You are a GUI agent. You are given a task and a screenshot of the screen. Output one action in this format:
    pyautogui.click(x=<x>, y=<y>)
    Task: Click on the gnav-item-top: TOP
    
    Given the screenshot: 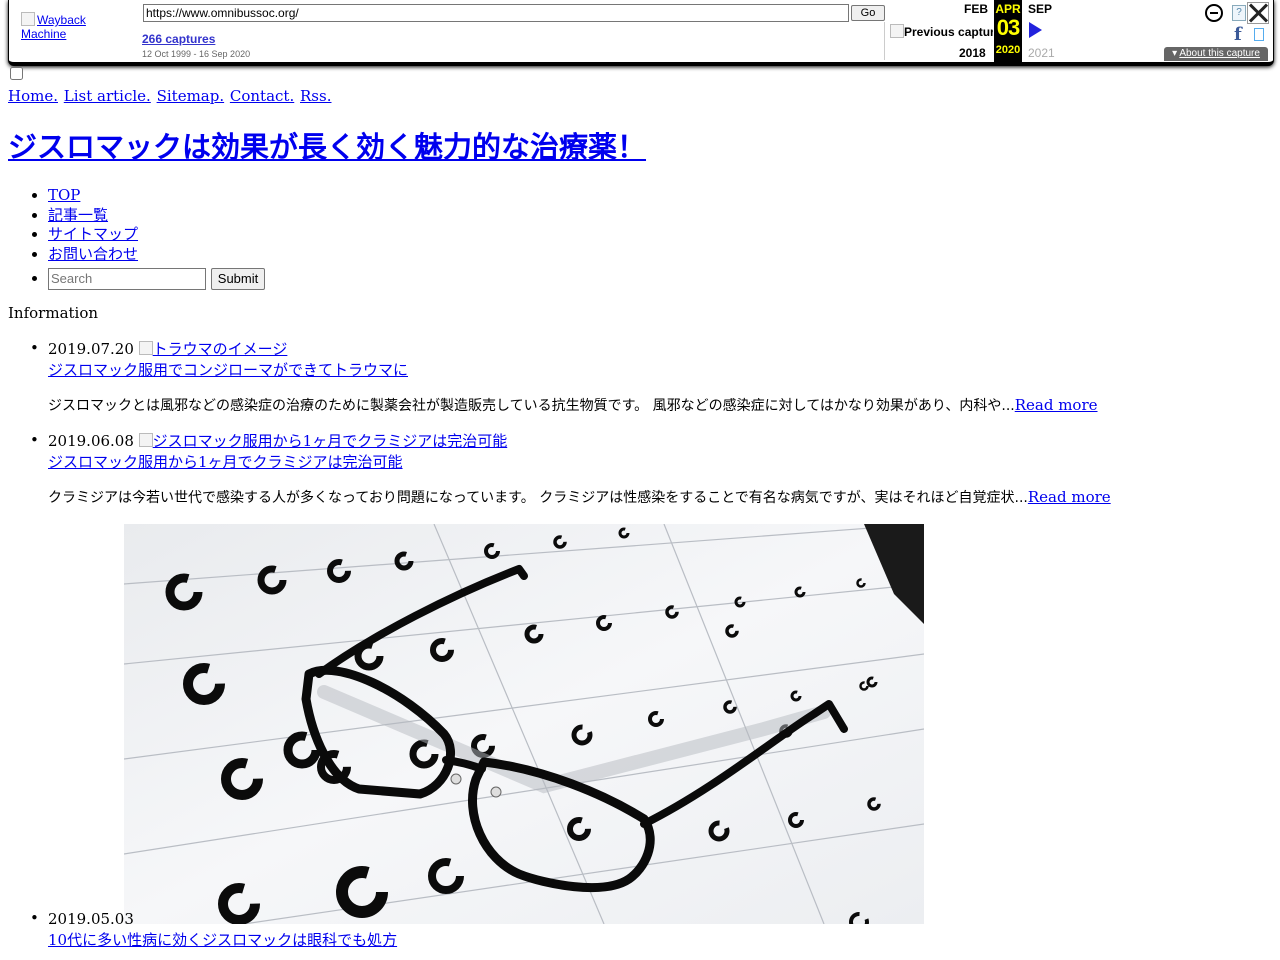 What is the action you would take?
    pyautogui.click(x=156, y=196)
    